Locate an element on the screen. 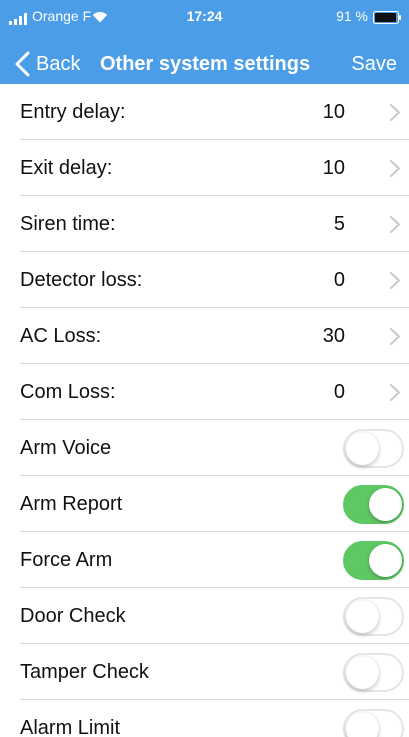  setting-label: Arm Report is located at coordinates (71, 504).